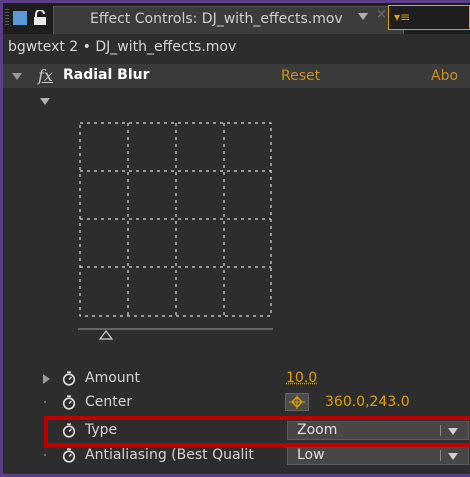 The image size is (470, 477). What do you see at coordinates (45, 101) in the screenshot?
I see `preview-twirl-icon` at bounding box center [45, 101].